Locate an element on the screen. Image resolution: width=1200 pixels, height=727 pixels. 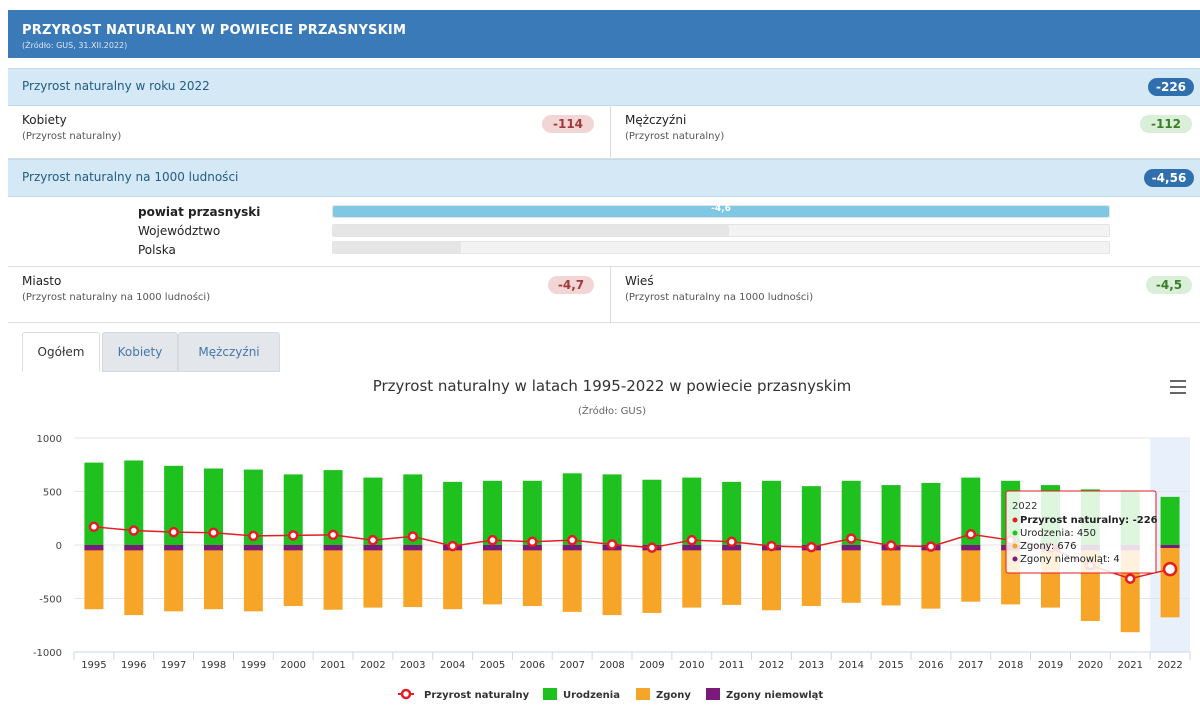
x-tick-label: 2005 is located at coordinates (492, 665).